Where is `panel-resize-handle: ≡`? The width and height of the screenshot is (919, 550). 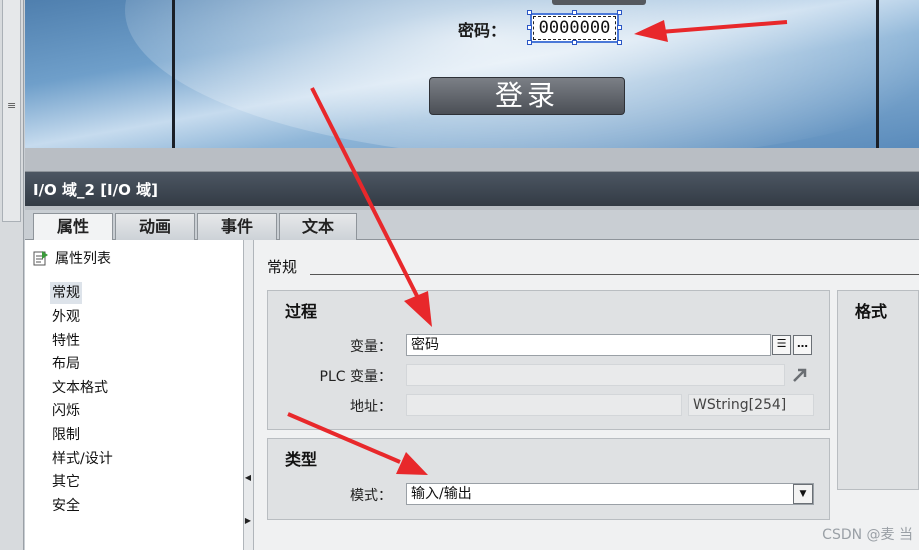 panel-resize-handle: ≡ is located at coordinates (11, 111).